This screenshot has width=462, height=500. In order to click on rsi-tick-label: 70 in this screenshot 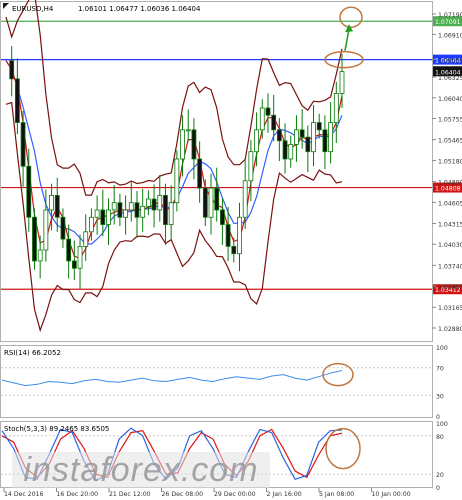, I will do `click(440, 369)`.